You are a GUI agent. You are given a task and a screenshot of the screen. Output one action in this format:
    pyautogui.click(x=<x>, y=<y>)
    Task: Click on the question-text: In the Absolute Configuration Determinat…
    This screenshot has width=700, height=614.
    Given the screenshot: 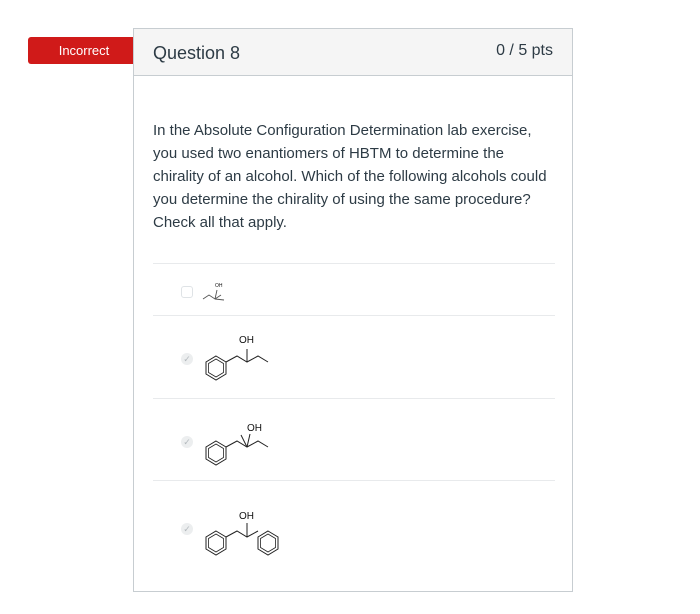 What is the action you would take?
    pyautogui.click(x=350, y=176)
    